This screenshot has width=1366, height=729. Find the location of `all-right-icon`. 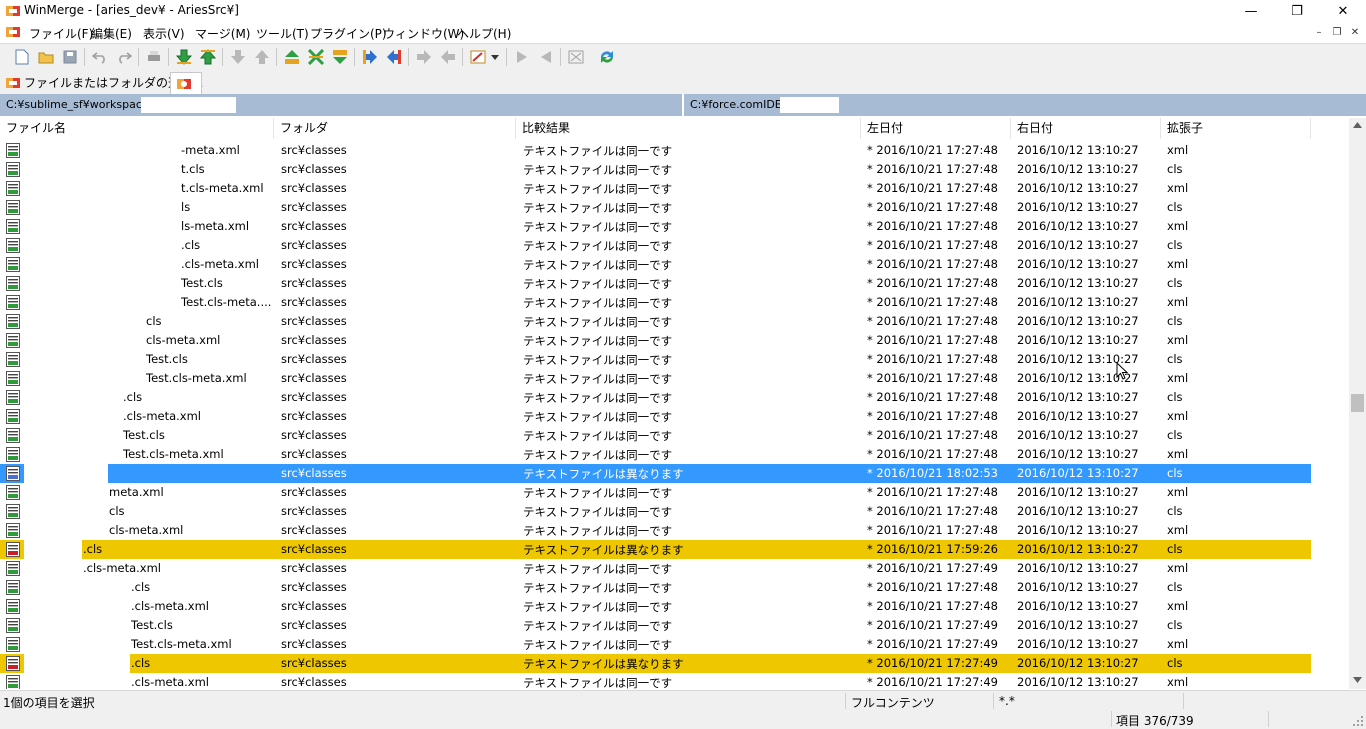

all-right-icon is located at coordinates (370, 57).